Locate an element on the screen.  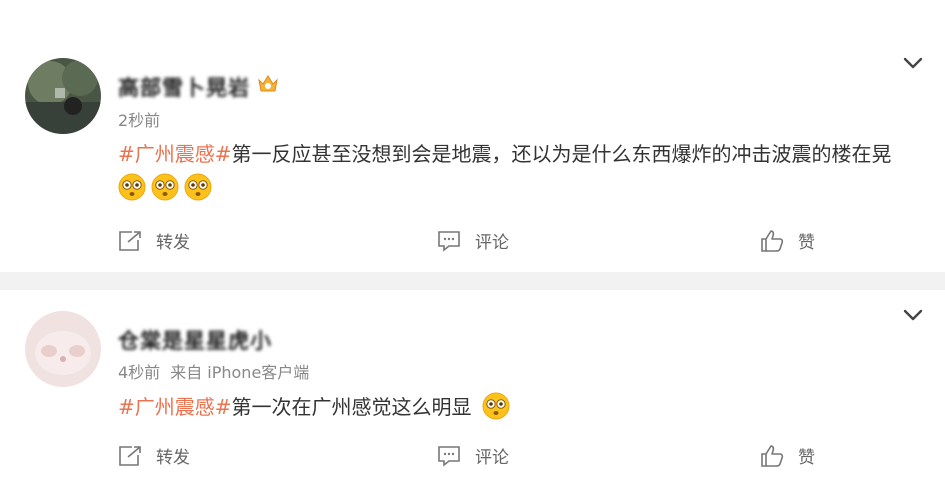
post-meta: 4秒前 来自 iPhone客户端 is located at coordinates (213, 371).